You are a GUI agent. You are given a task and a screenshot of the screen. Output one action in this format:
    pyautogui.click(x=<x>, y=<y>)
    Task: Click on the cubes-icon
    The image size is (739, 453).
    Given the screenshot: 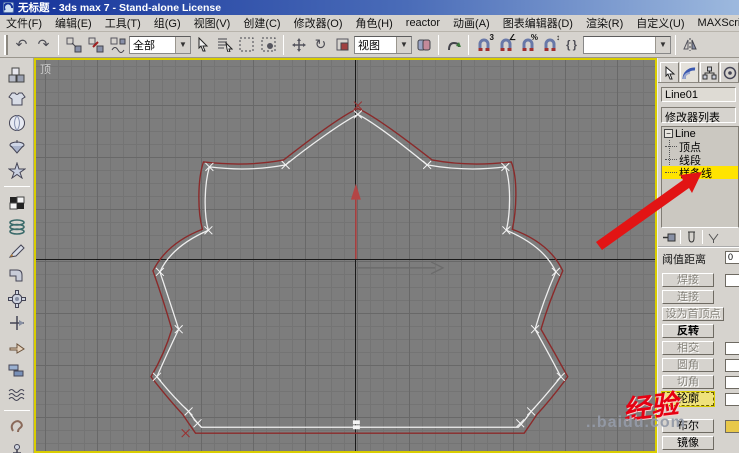 What is the action you would take?
    pyautogui.click(x=17, y=74)
    